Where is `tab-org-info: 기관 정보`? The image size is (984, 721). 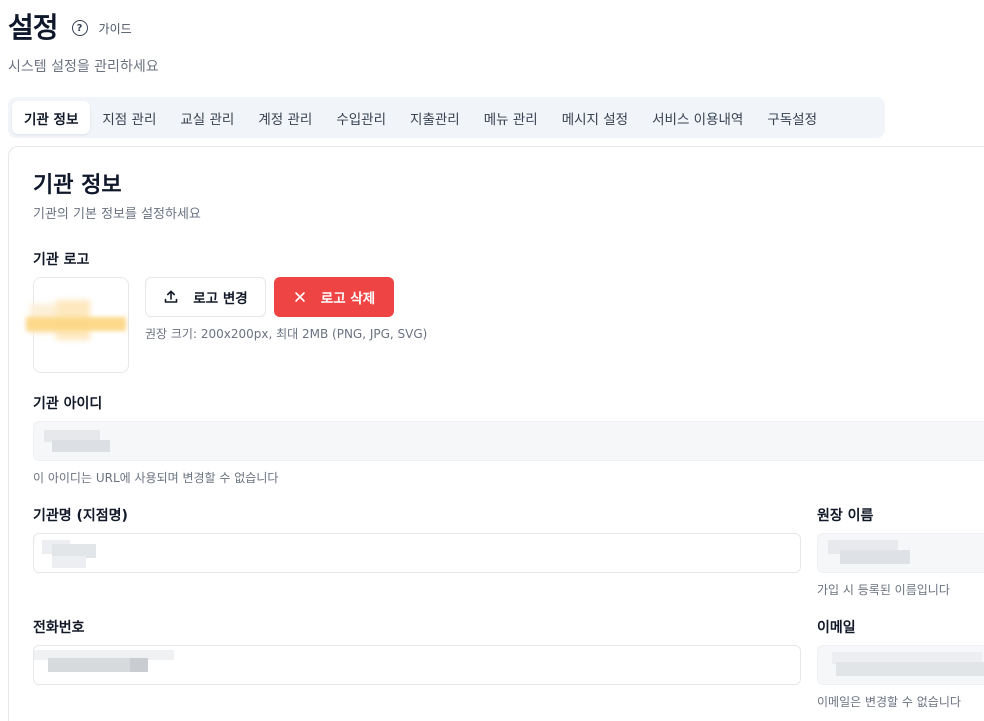 tab-org-info: 기관 정보 is located at coordinates (51, 117).